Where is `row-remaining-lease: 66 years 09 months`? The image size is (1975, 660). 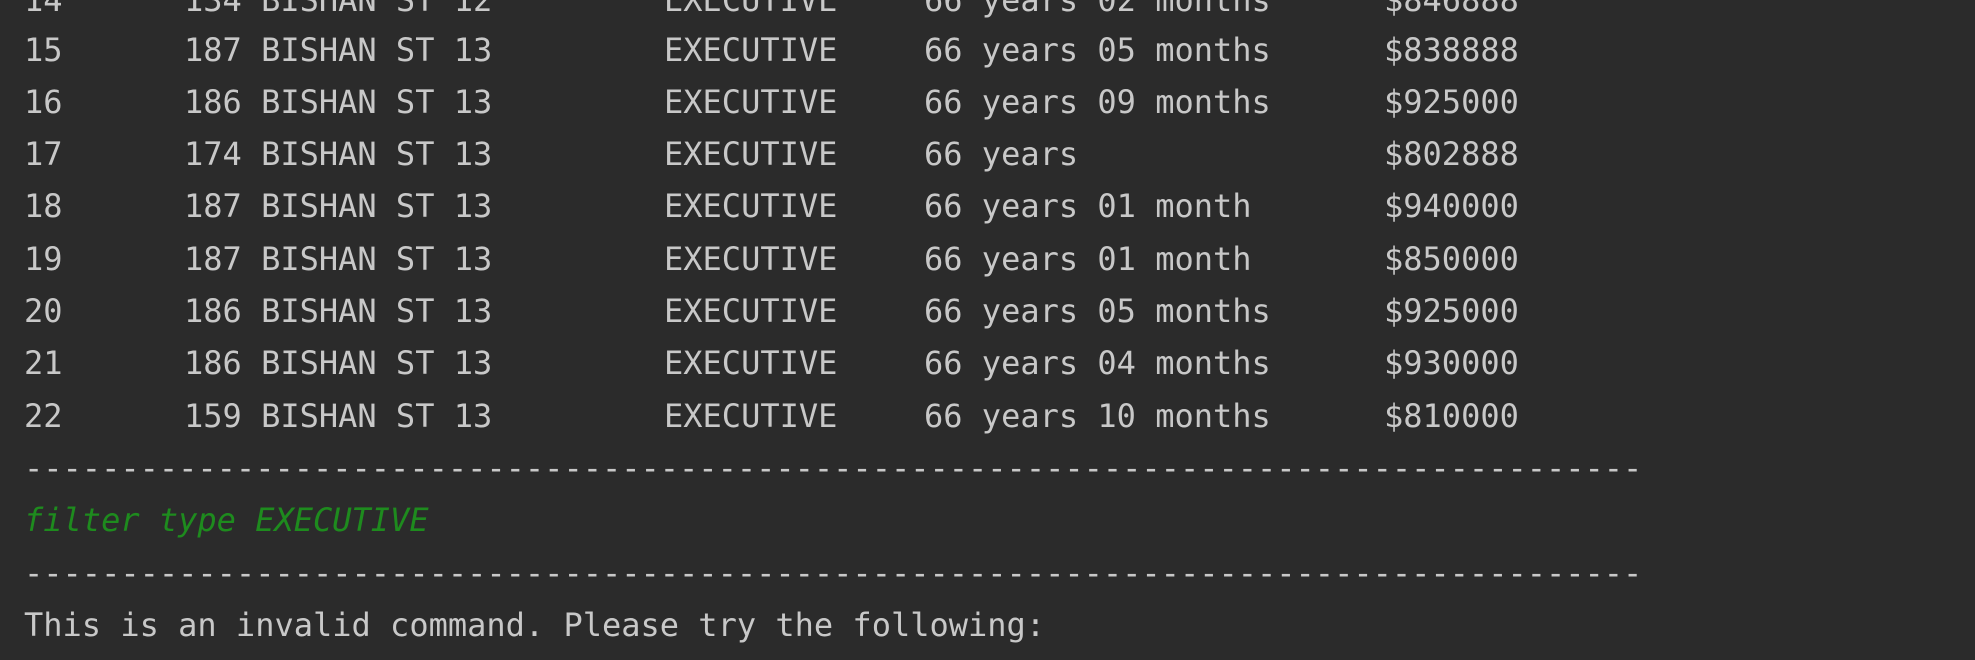 row-remaining-lease: 66 years 09 months is located at coordinates (1097, 102).